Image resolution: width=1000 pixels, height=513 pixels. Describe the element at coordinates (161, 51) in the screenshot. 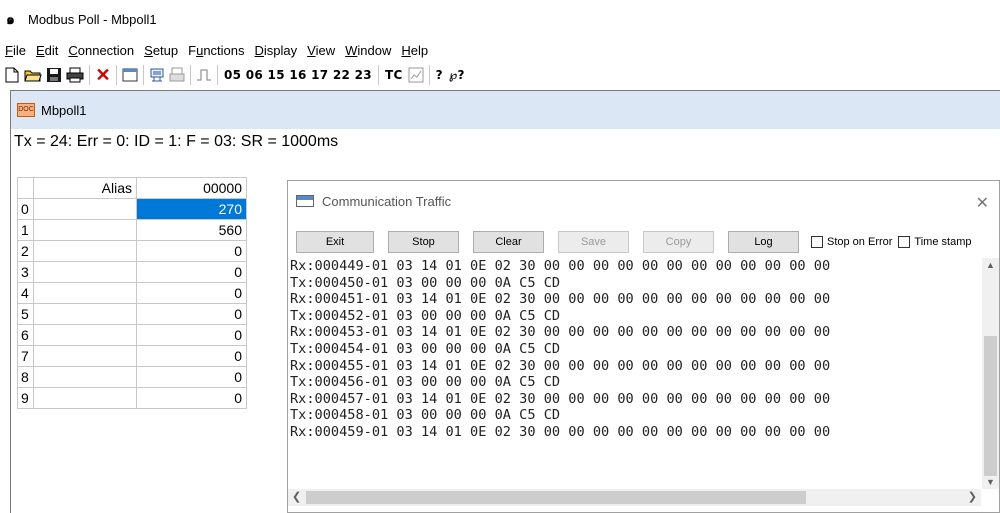

I see `menu-setup: Setup` at that location.